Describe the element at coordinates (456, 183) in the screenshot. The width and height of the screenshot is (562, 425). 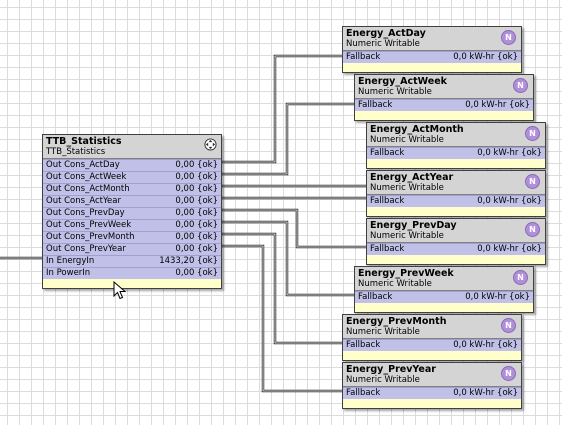
I see `block-header: Energy_ActYear Numeric Writable N` at that location.